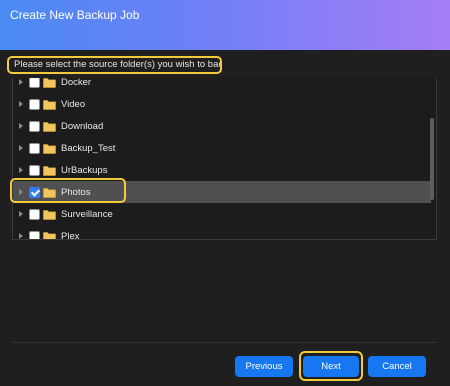 Image resolution: width=450 pixels, height=386 pixels. What do you see at coordinates (70, 235) in the screenshot?
I see `folder-label: Plex` at bounding box center [70, 235].